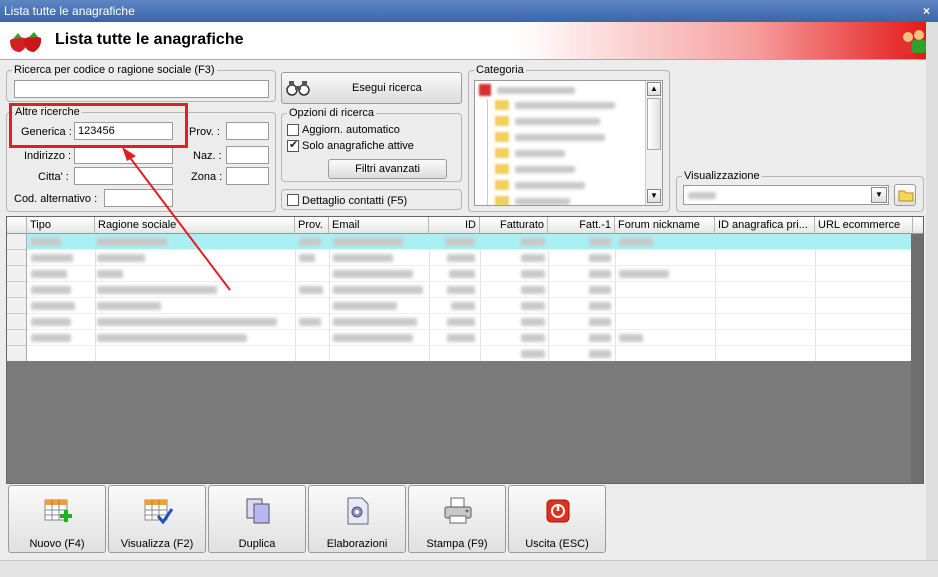 This screenshot has width=938, height=577. I want to click on close-icon: ×, so click(926, 11).